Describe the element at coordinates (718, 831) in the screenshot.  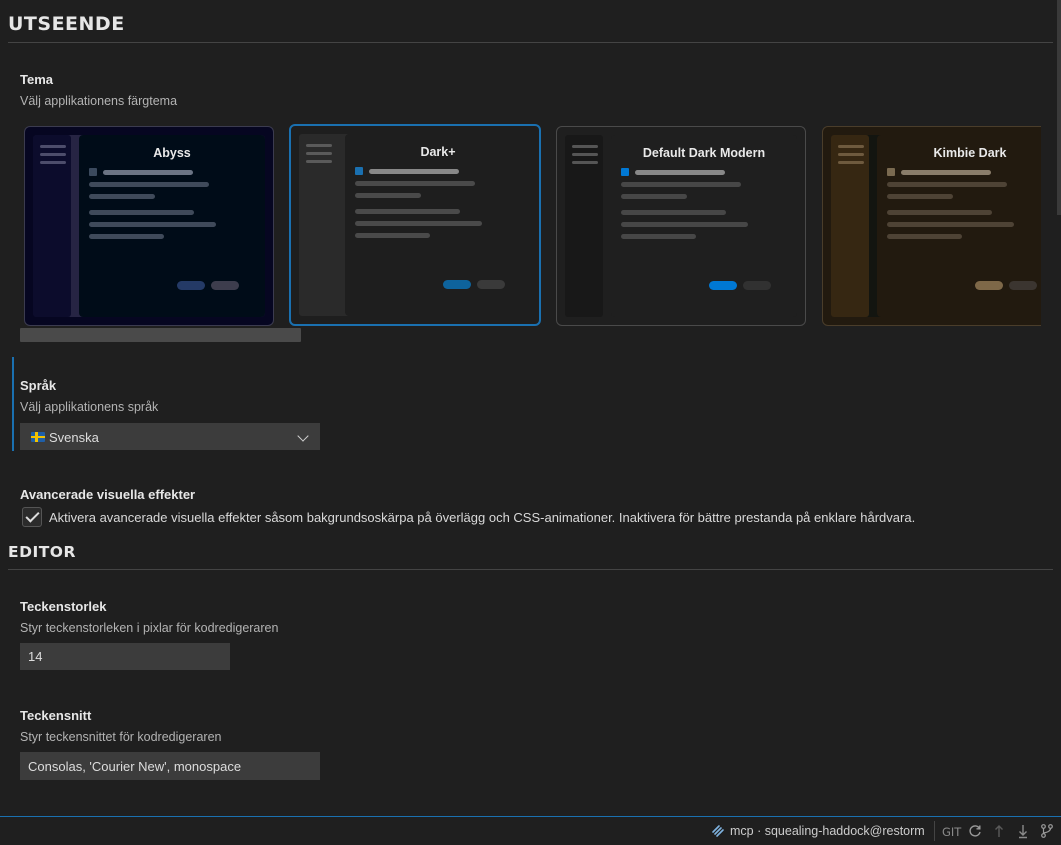
I see `mcp-icon` at that location.